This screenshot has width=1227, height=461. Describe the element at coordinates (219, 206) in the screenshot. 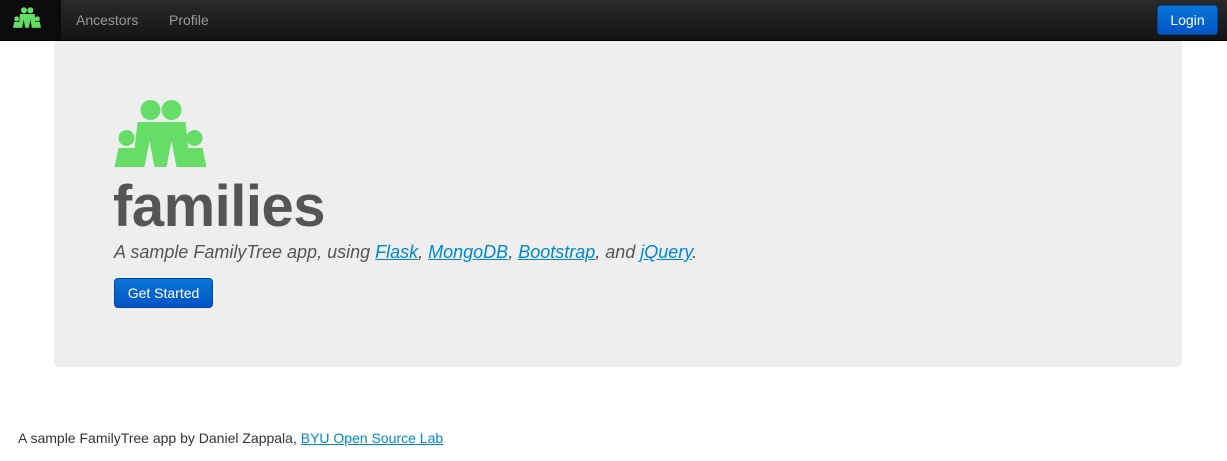

I see `page-title: families` at that location.